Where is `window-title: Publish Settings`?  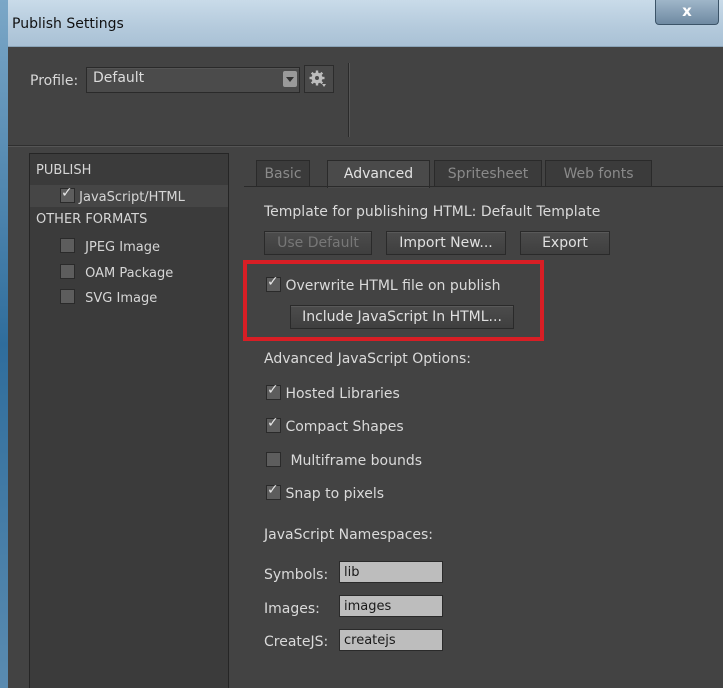 window-title: Publish Settings is located at coordinates (68, 24).